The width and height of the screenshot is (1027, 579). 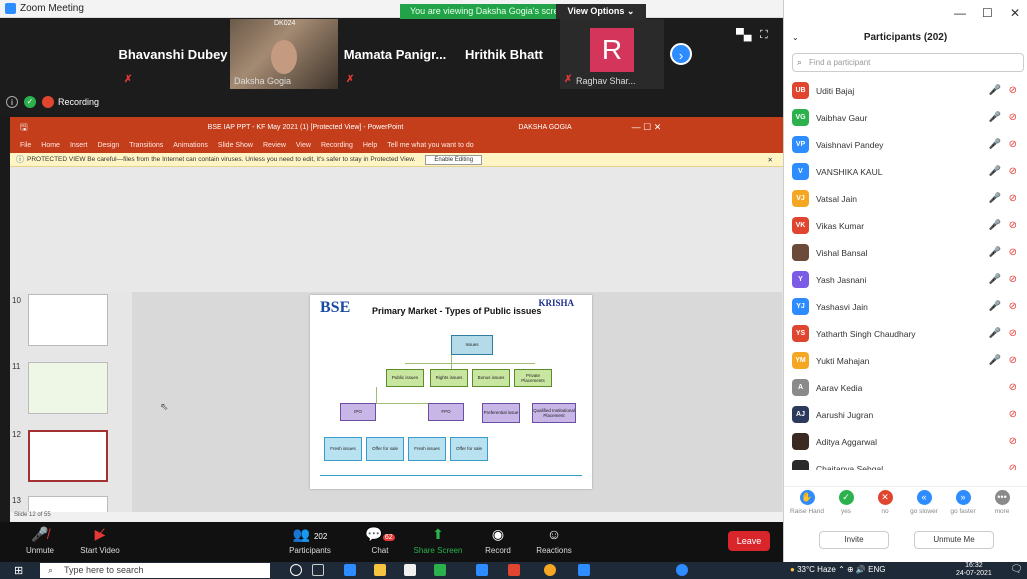 What do you see at coordinates (905, 462) in the screenshot?
I see `participant-row: Chaitanya Sehgal ⊘` at bounding box center [905, 462].